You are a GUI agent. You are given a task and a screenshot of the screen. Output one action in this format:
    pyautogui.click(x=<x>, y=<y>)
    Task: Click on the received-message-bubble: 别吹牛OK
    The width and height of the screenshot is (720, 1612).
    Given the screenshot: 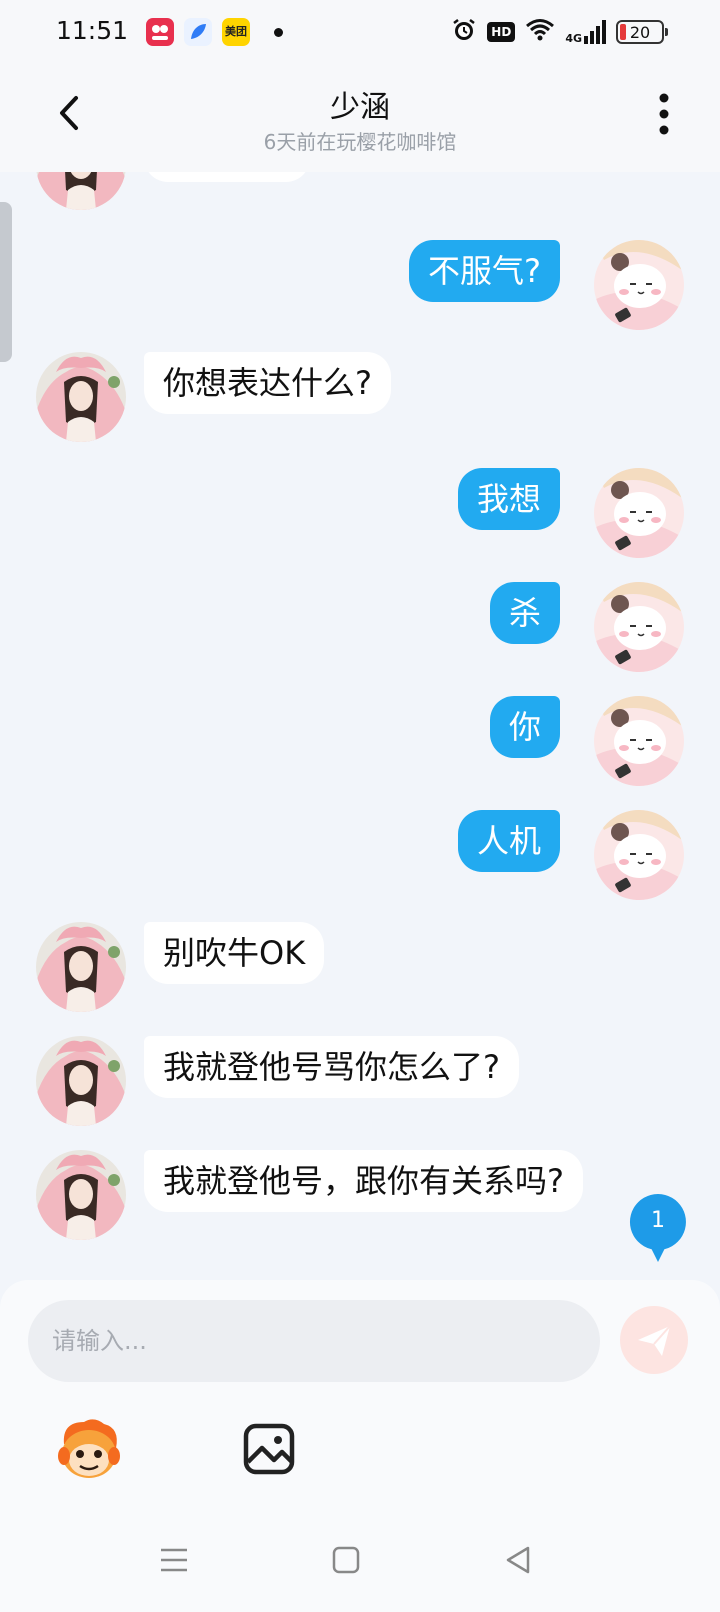 What is the action you would take?
    pyautogui.click(x=234, y=953)
    